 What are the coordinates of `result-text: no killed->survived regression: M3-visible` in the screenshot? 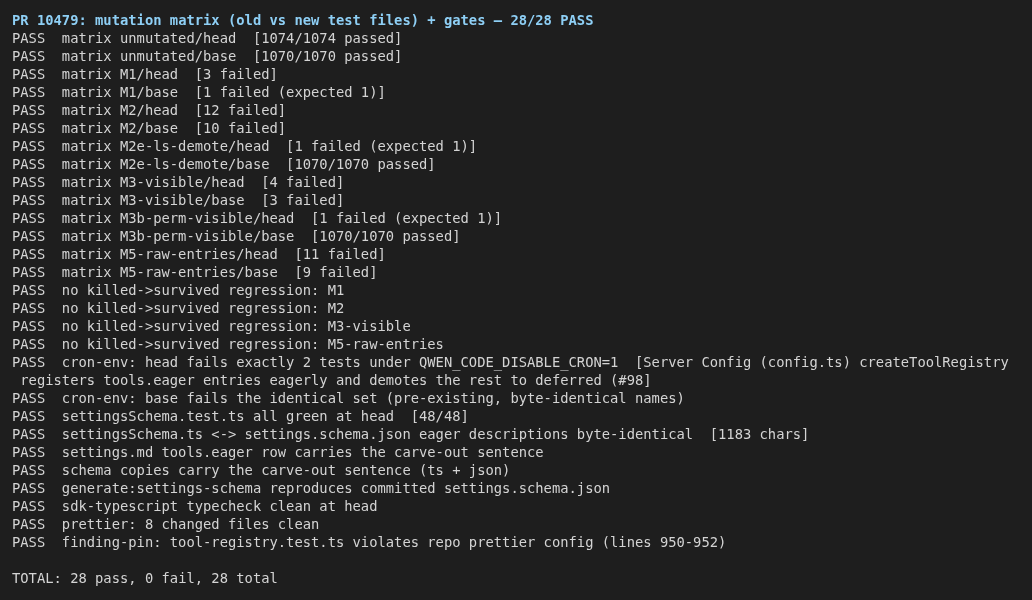 It's located at (236, 326).